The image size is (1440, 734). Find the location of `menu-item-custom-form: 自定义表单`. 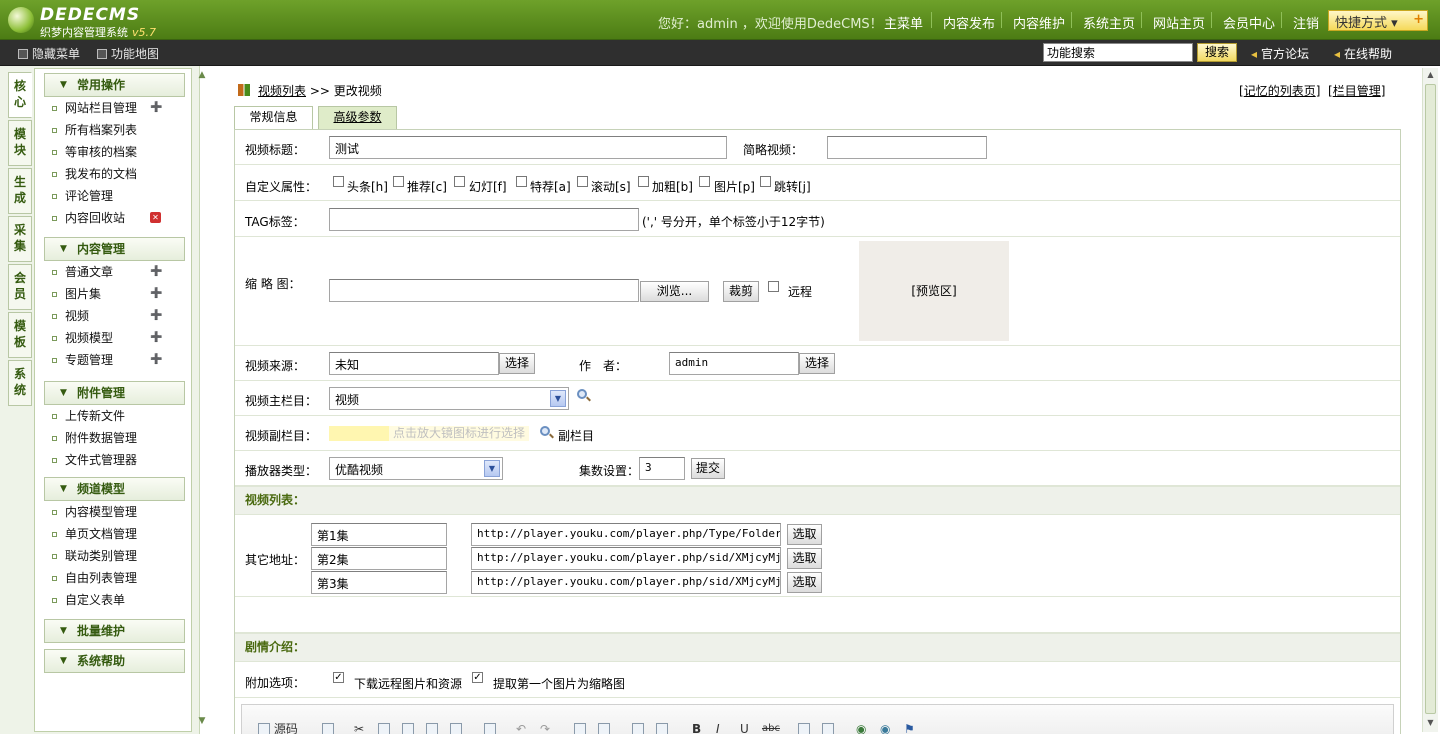

menu-item-custom-form: 自定义表单 is located at coordinates (113, 600).